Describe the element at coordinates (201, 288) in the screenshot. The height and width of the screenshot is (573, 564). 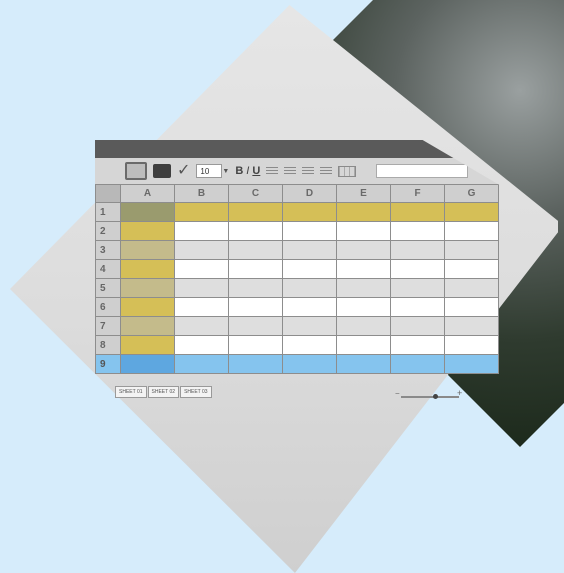
I see `cell-b5` at that location.